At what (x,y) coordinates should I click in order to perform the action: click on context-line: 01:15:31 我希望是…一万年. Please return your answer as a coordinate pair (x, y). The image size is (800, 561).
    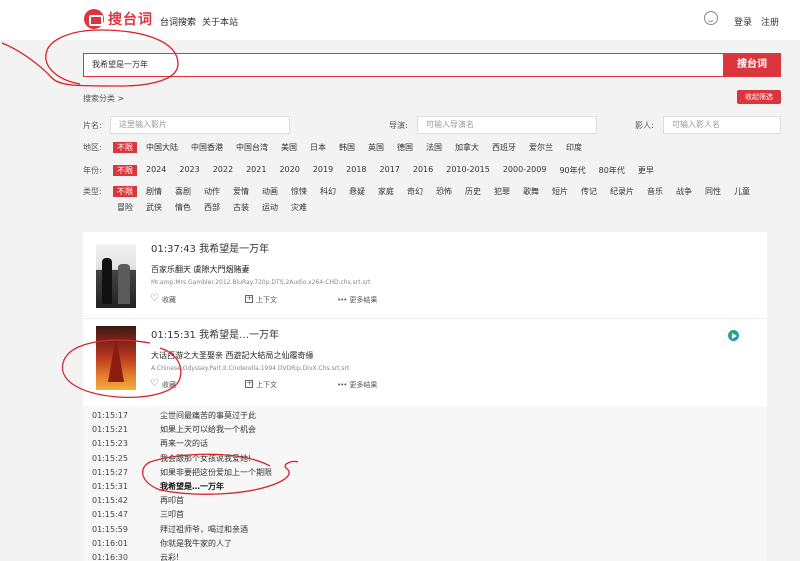
    Looking at the image, I should click on (158, 486).